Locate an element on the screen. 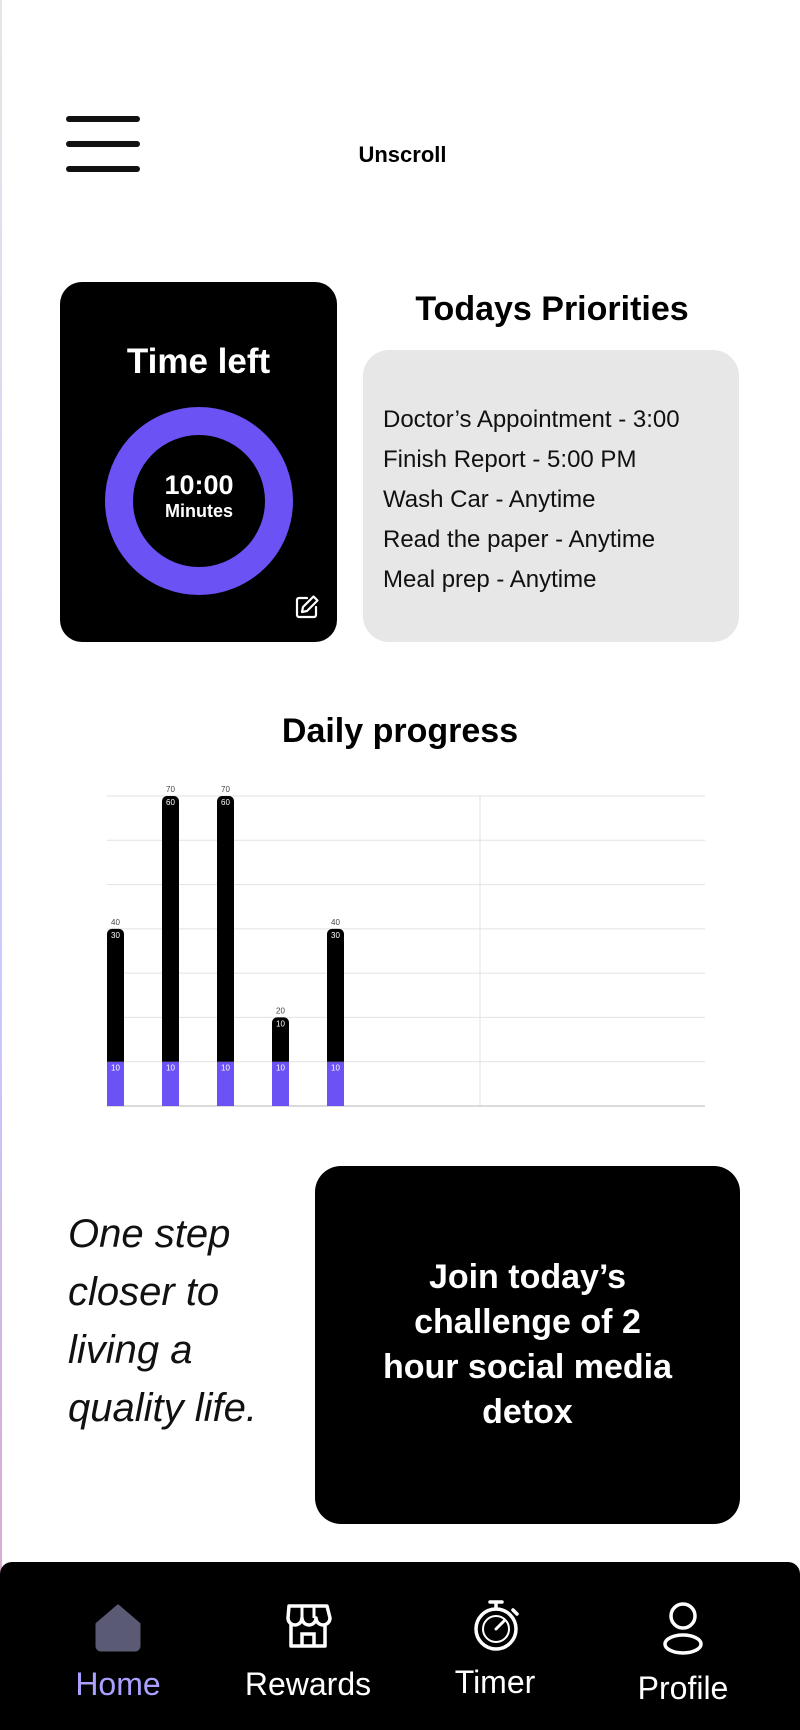 The width and height of the screenshot is (800, 1730). time-left-card: Time left 10:00 Minutes is located at coordinates (198, 462).